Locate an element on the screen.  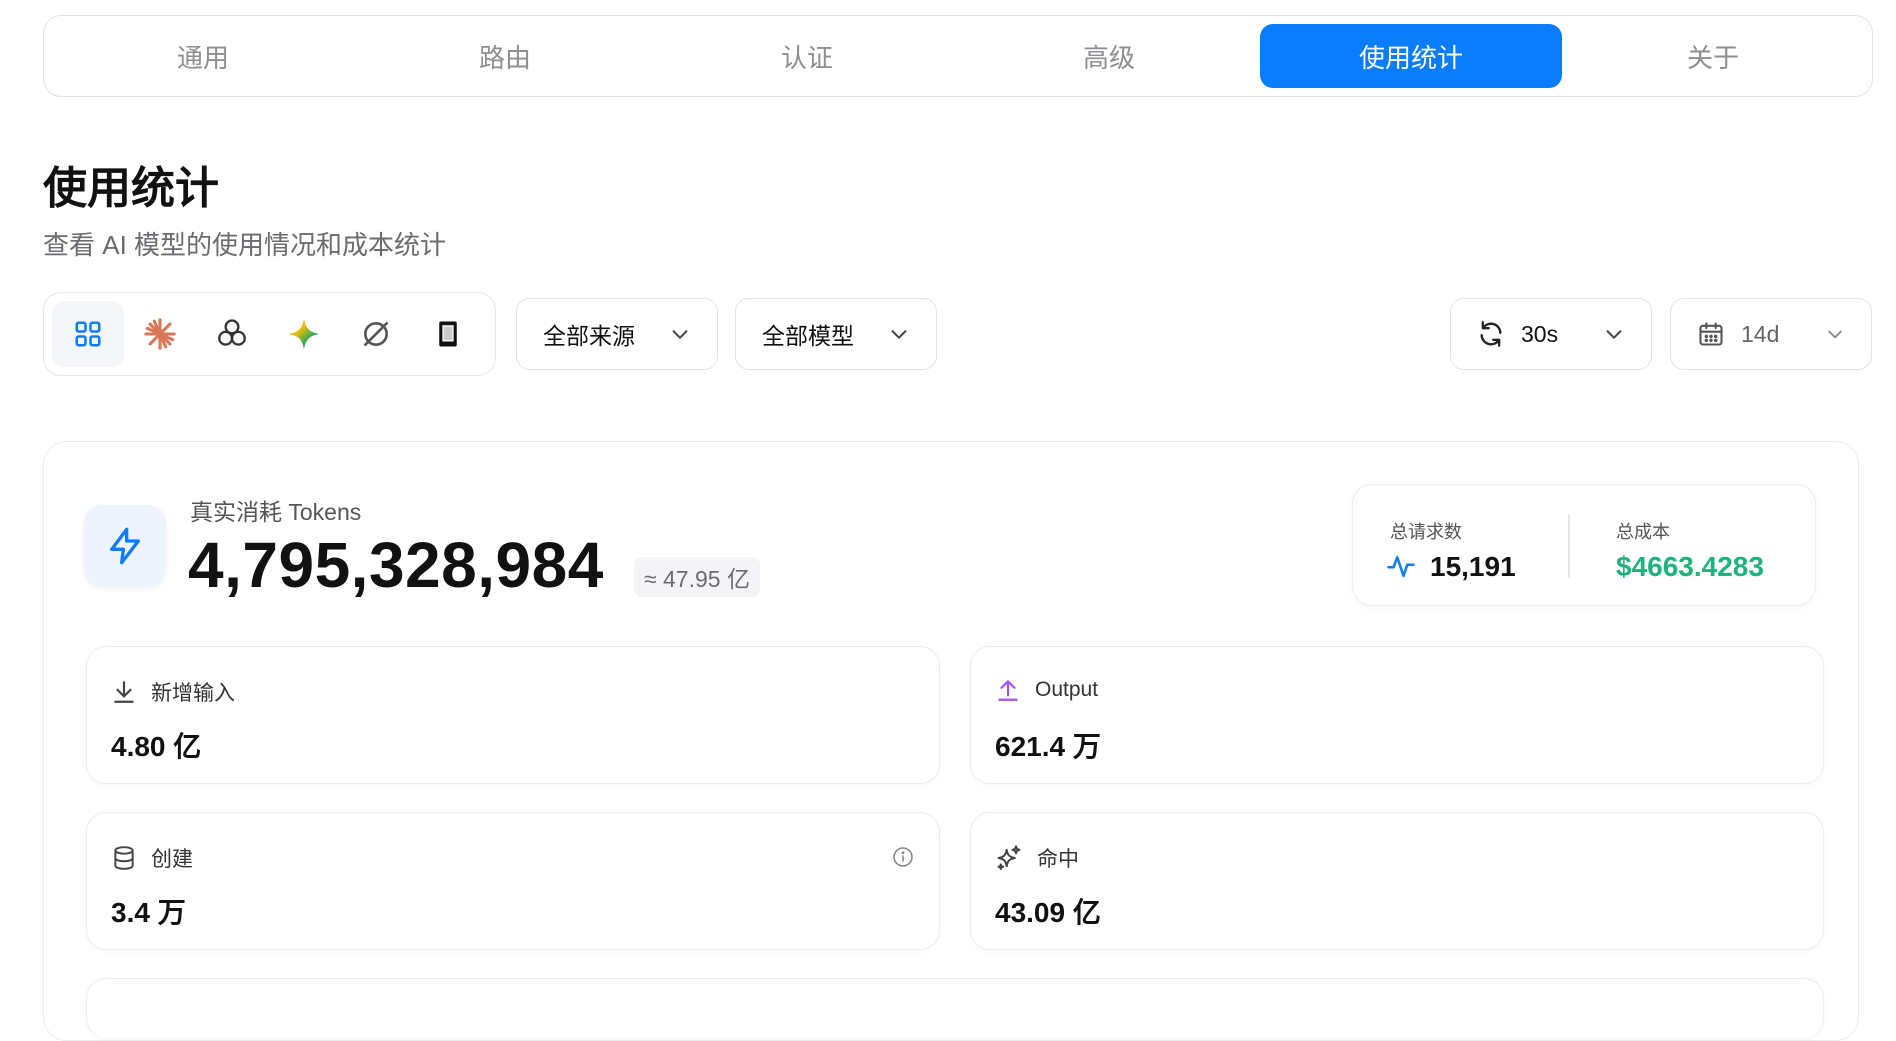
provider-gemini-button is located at coordinates (304, 334).